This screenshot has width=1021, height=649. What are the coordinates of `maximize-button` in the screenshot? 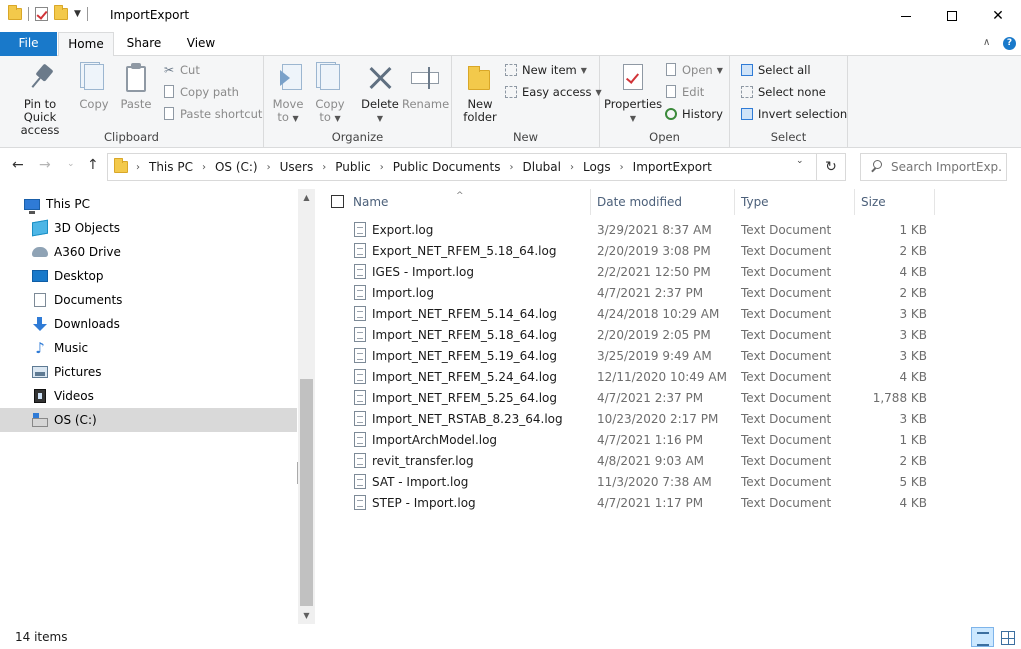 It's located at (952, 16).